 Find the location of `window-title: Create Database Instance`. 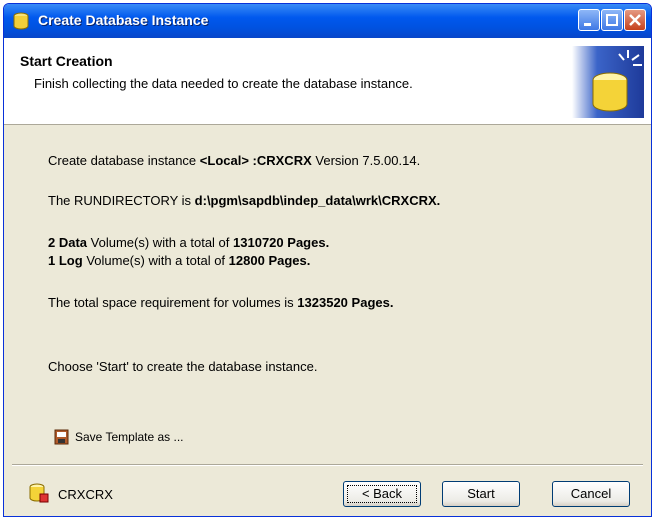

window-title: Create Database Instance is located at coordinates (123, 20).